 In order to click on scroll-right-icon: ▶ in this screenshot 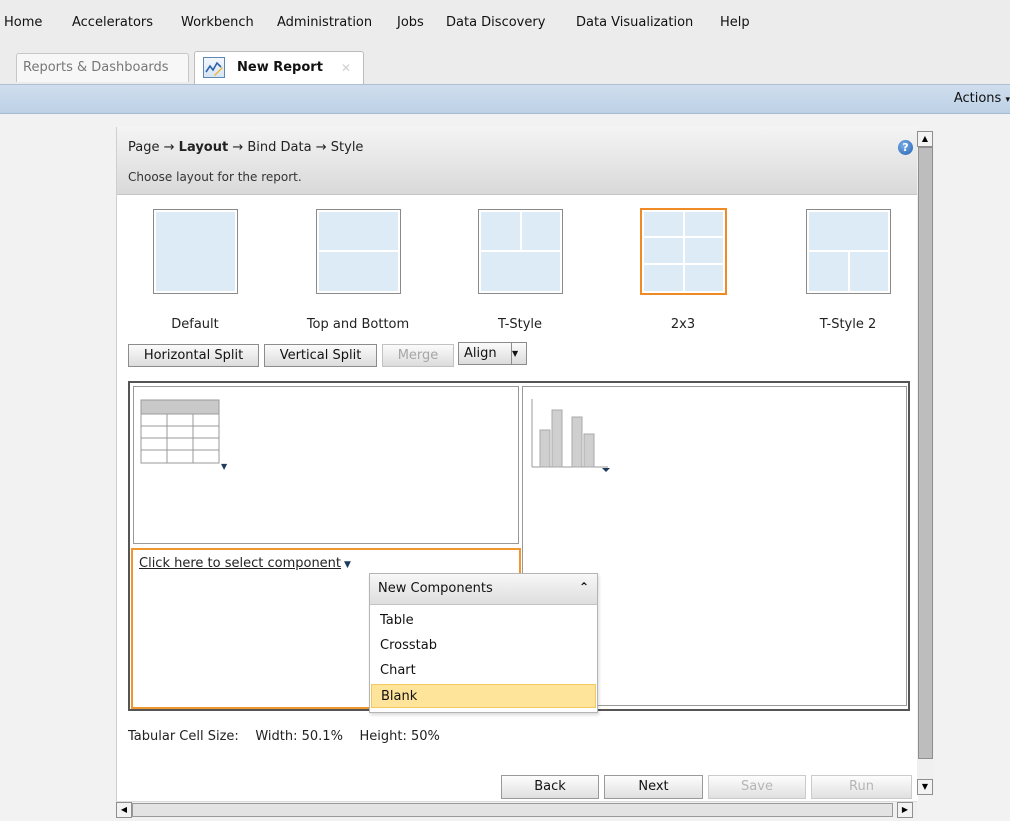, I will do `click(905, 810)`.